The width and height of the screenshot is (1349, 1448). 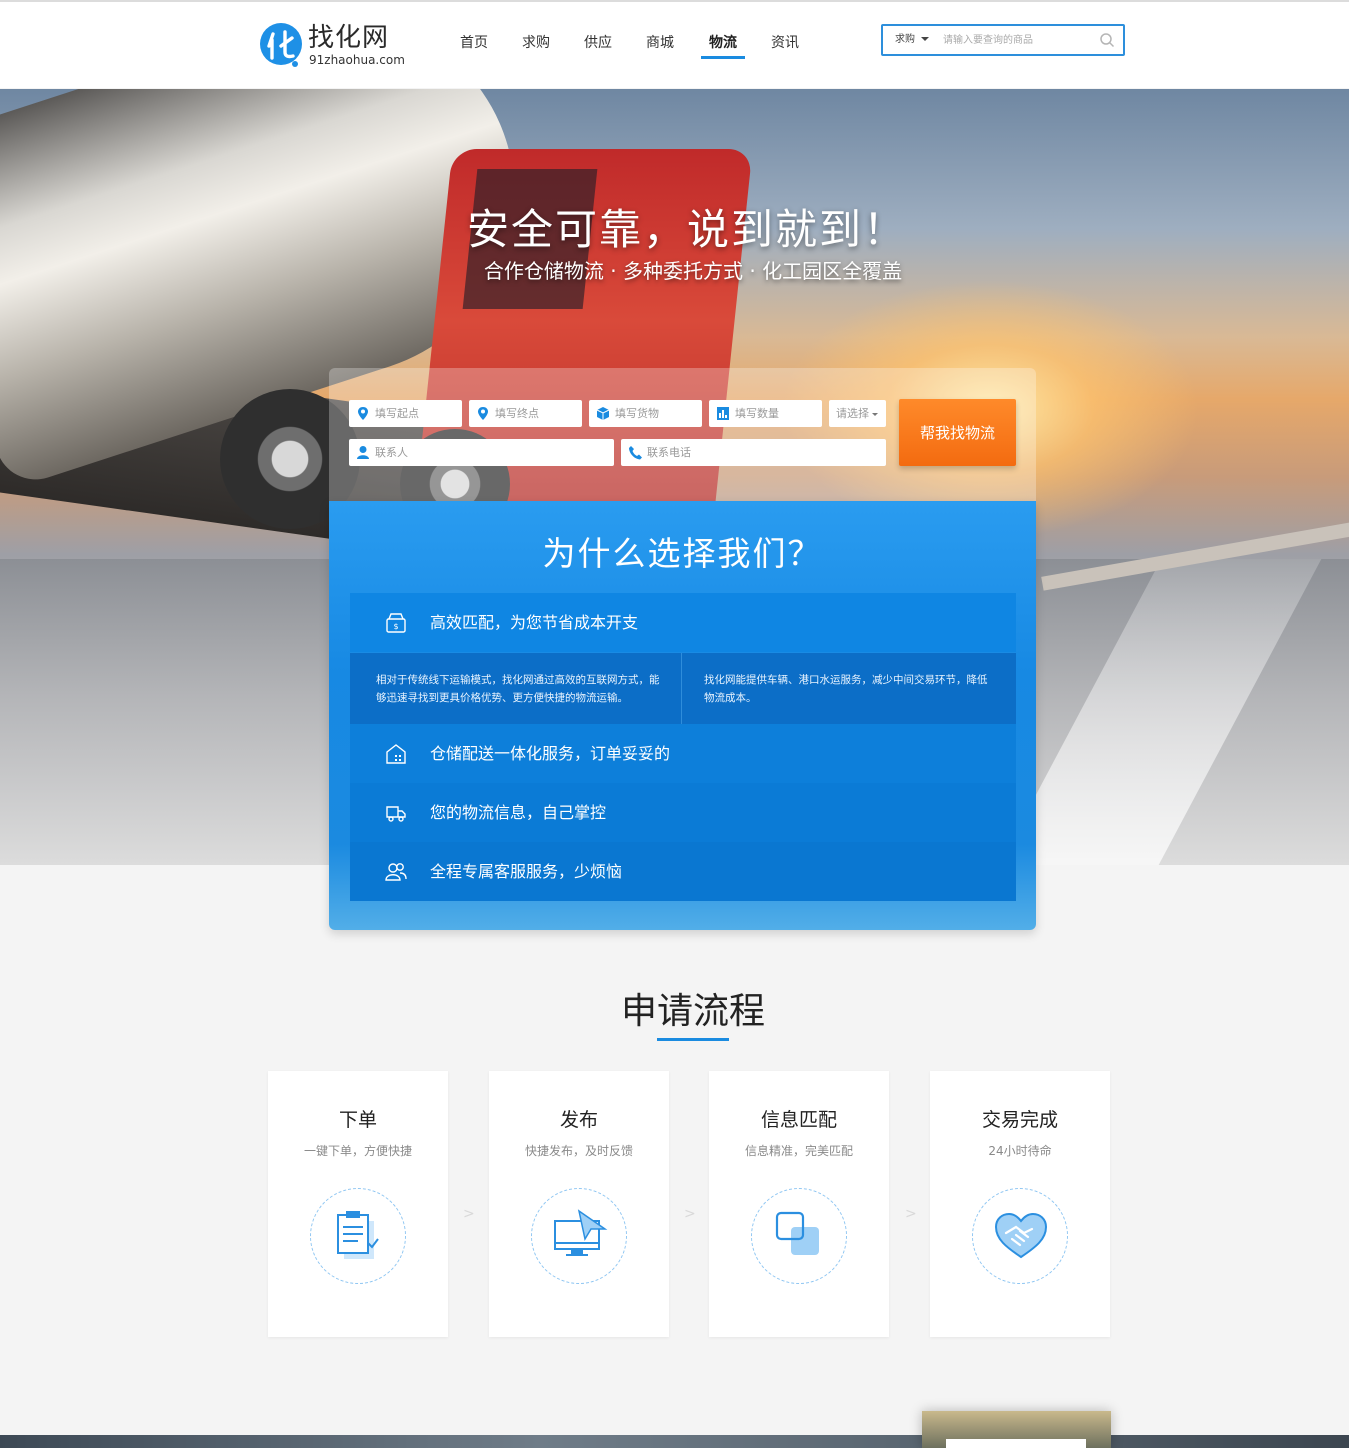 What do you see at coordinates (686, 229) in the screenshot?
I see `hero-title: 安全可靠，说到就到！` at bounding box center [686, 229].